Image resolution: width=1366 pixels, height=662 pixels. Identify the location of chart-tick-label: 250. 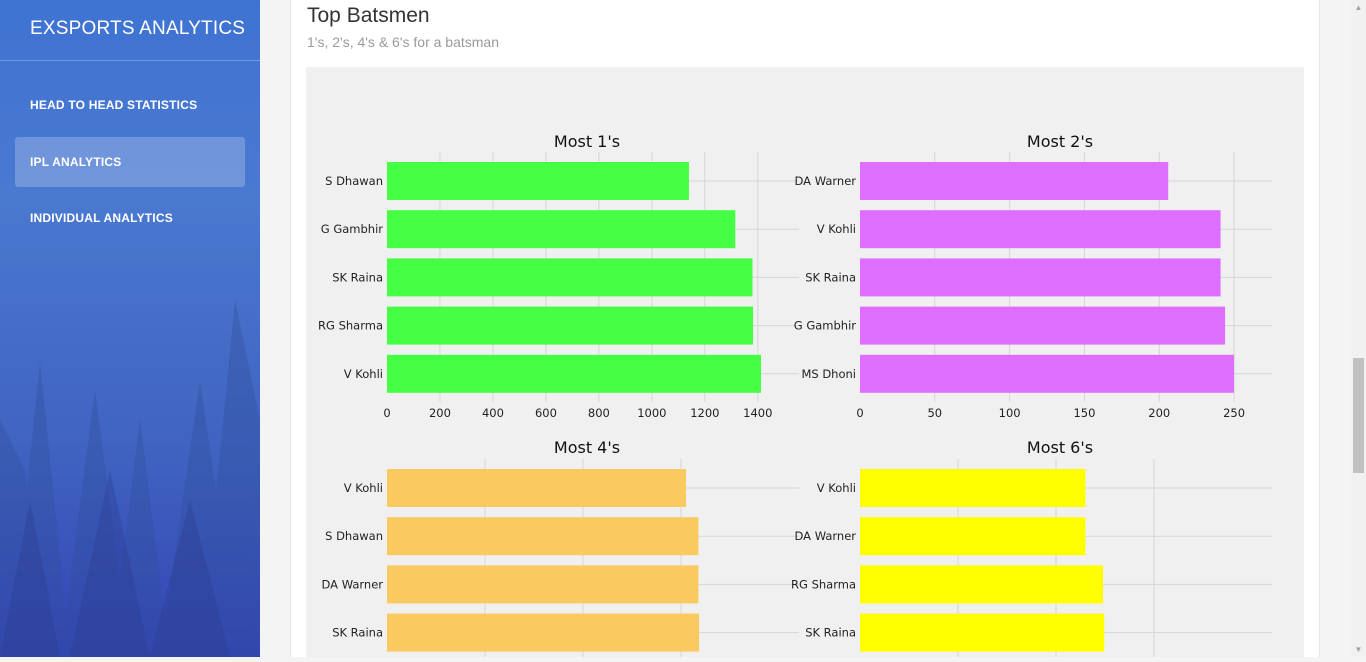
(1234, 413).